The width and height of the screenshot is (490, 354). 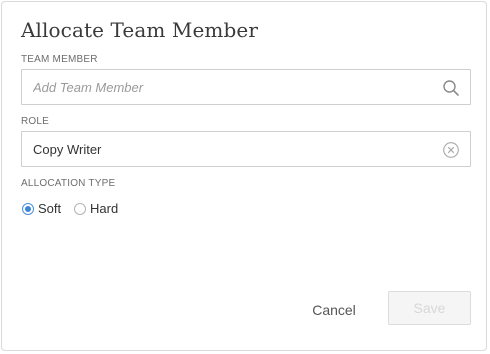 I want to click on search-icon, so click(x=451, y=88).